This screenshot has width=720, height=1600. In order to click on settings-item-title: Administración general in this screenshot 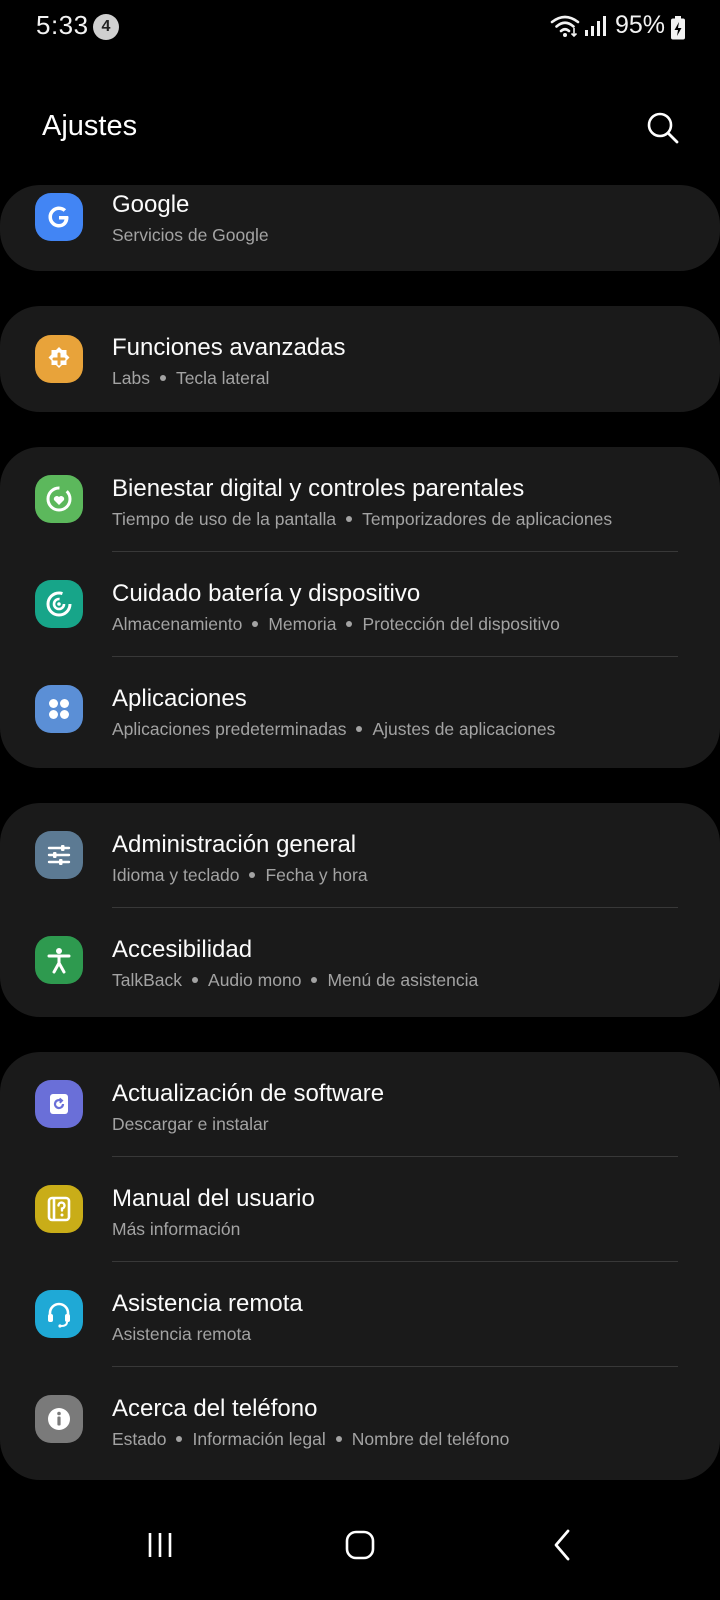, I will do `click(234, 844)`.